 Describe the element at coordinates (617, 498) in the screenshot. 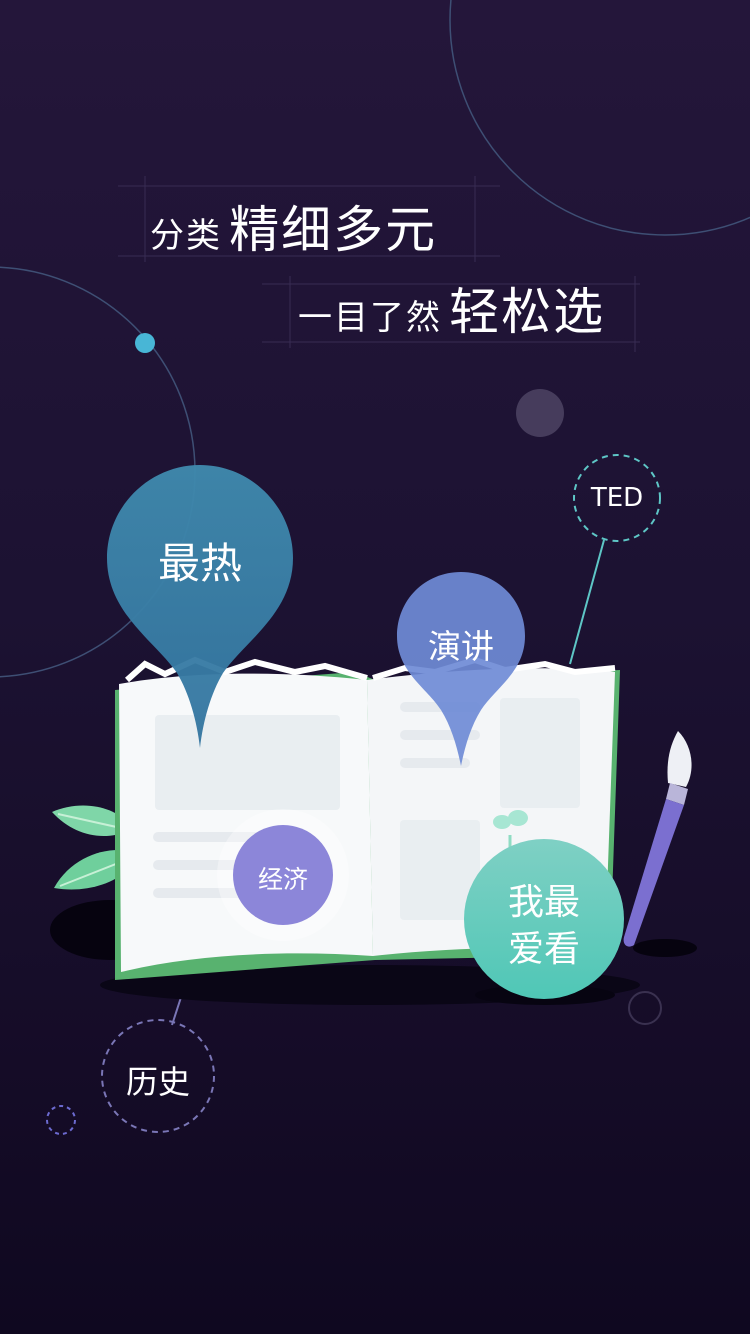

I see `ted-tag-label: TED` at that location.